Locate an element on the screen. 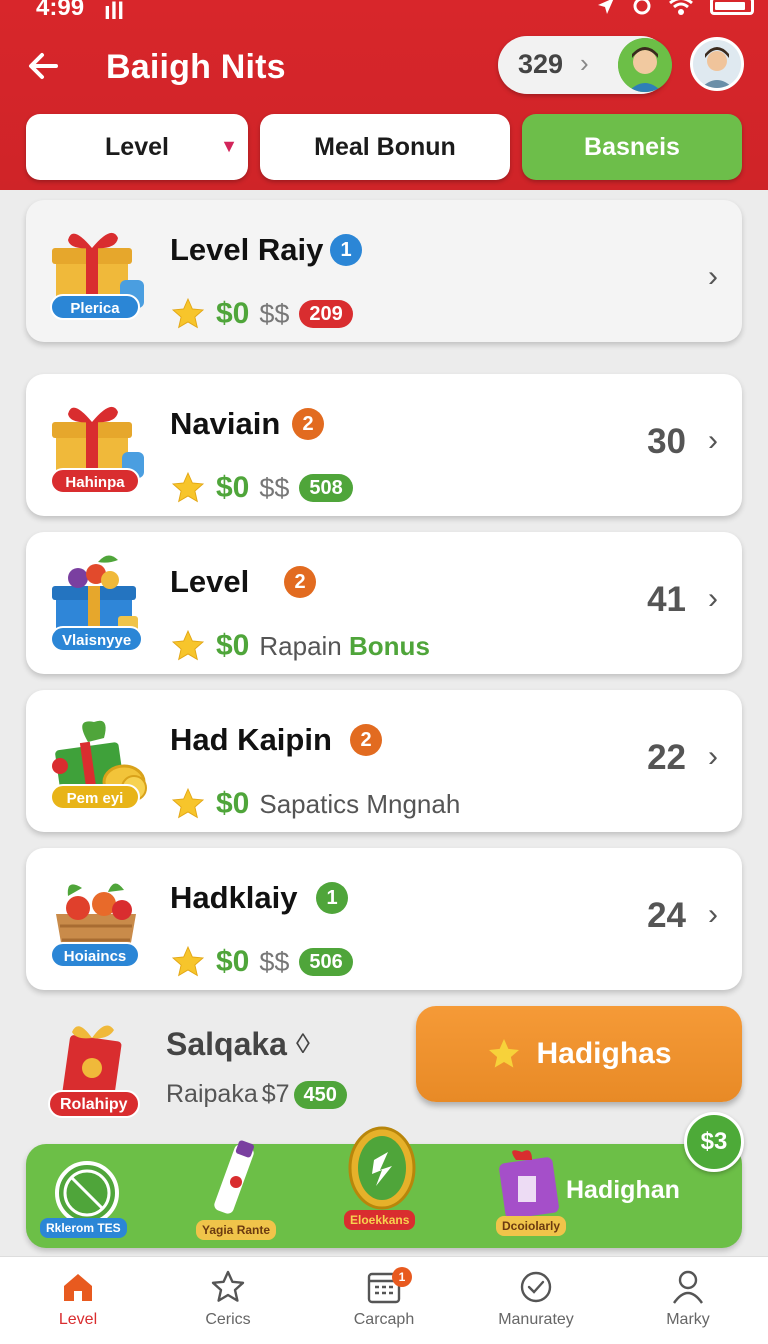 The width and height of the screenshot is (768, 1344). reward-card: Hahinpa Naviain 2 $0 $$ 508 30 › is located at coordinates (384, 445).